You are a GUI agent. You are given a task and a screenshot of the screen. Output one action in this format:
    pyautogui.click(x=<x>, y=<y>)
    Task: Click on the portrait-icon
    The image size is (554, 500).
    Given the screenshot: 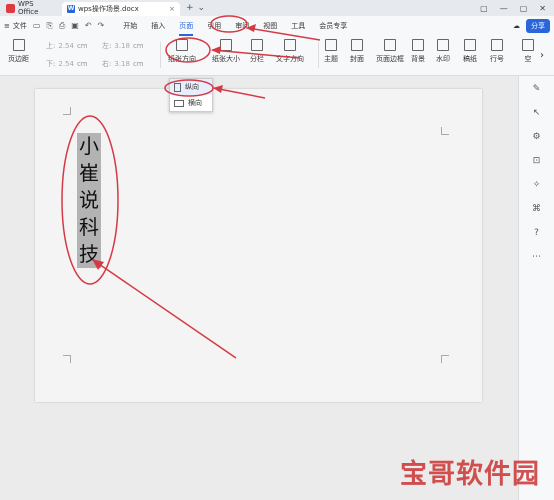 What is the action you would take?
    pyautogui.click(x=177, y=87)
    